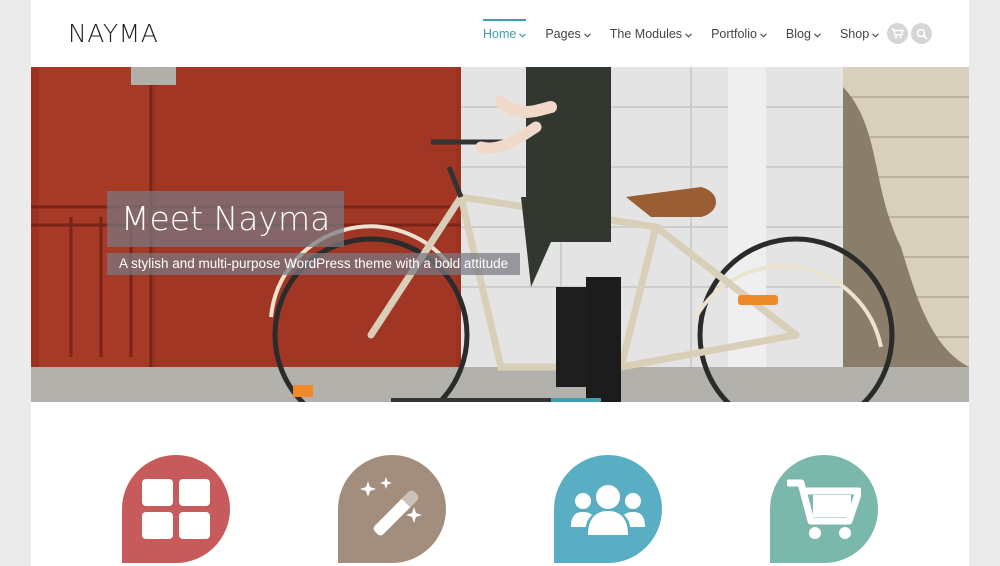 The image size is (1000, 566). I want to click on feature-grid, so click(176, 509).